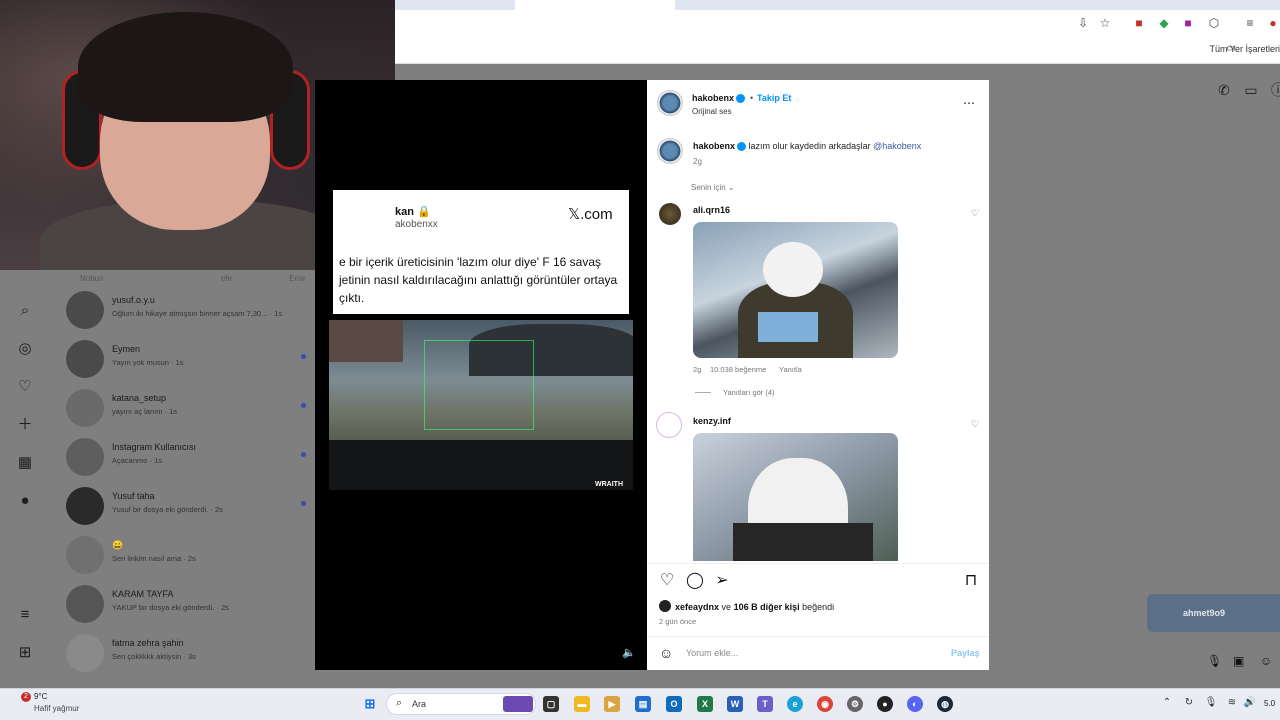 This screenshot has width=1280, height=720. Describe the element at coordinates (1224, 90) in the screenshot. I see `phone-icon: ✆` at that location.